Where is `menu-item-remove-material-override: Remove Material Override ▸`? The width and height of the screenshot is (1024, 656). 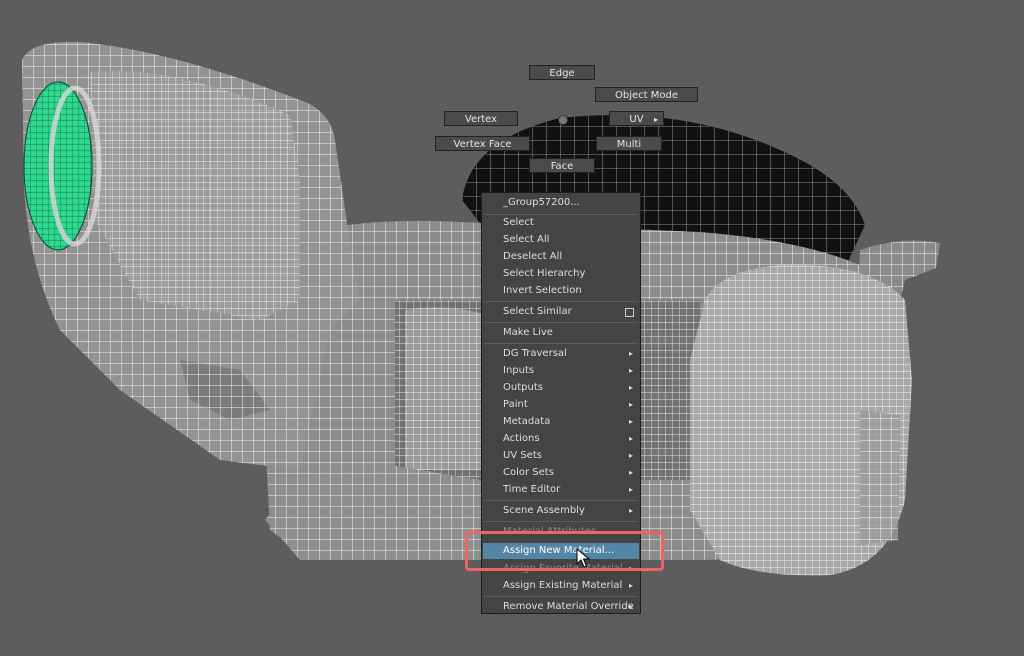
menu-item-remove-material-override: Remove Material Override ▸ is located at coordinates (561, 607).